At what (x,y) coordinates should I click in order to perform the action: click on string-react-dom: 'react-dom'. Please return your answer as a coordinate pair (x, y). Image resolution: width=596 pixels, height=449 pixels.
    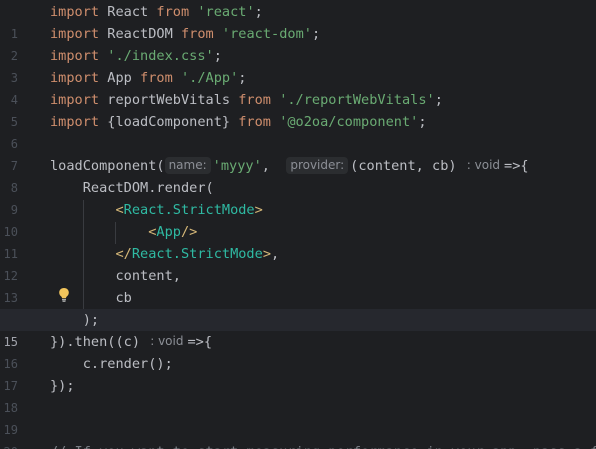
    Looking at the image, I should click on (266, 34).